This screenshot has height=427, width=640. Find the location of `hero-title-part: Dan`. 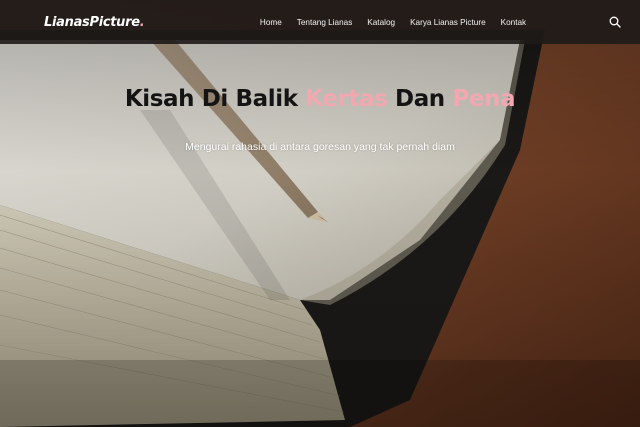

hero-title-part: Dan is located at coordinates (420, 99).